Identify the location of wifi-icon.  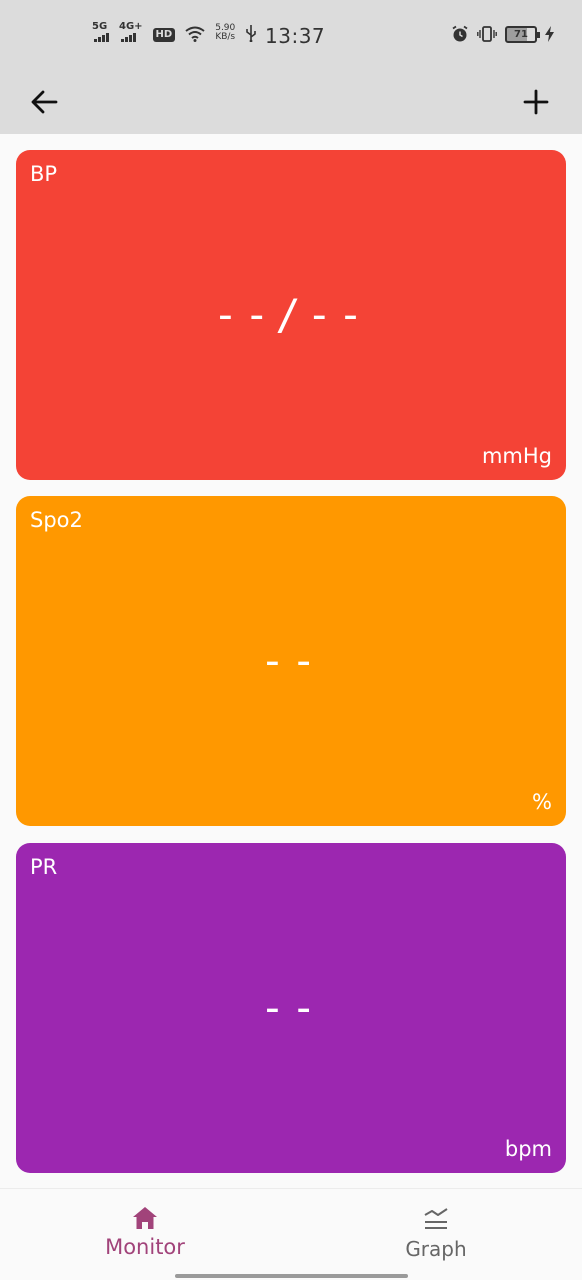
(195, 34).